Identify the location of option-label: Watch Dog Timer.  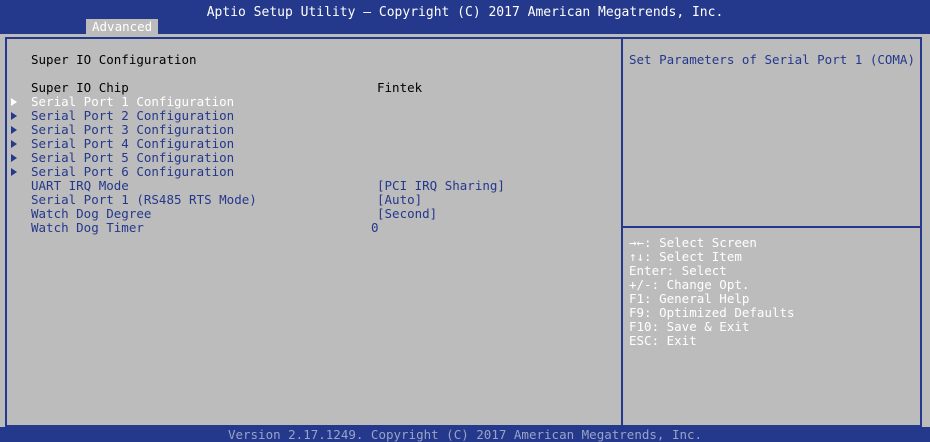
(87, 227).